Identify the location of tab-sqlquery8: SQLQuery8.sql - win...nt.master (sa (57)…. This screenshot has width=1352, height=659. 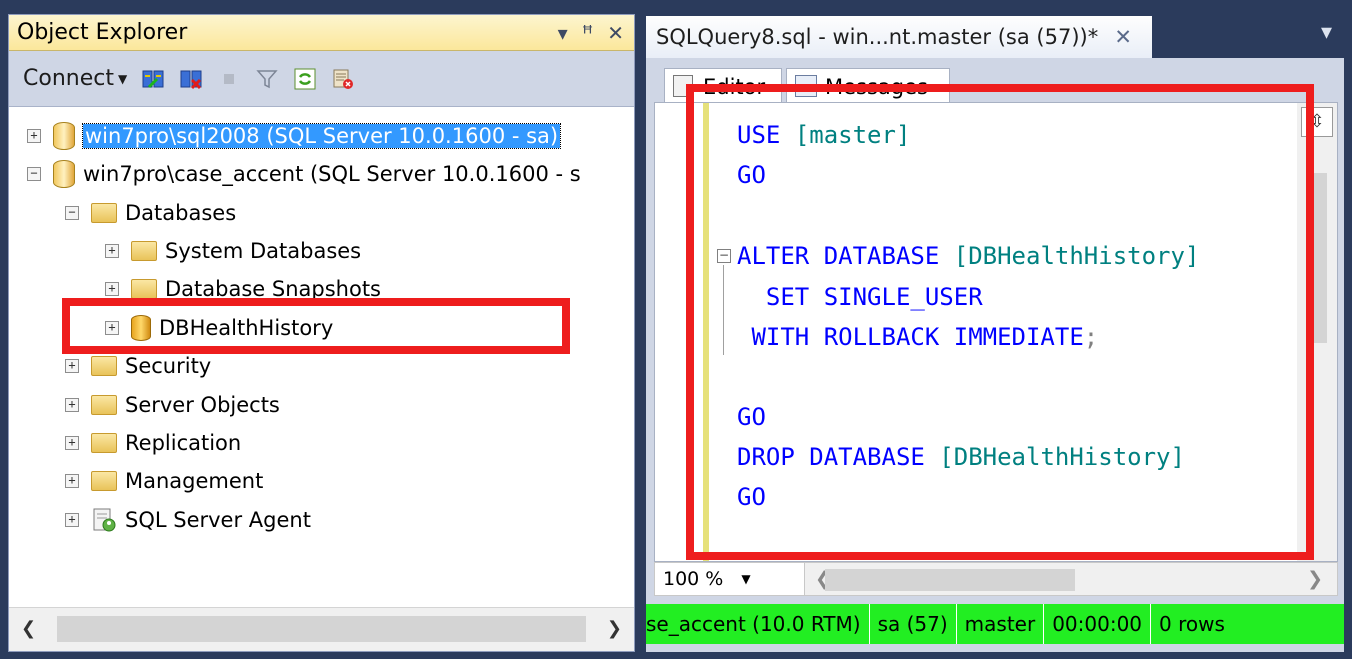
(899, 37).